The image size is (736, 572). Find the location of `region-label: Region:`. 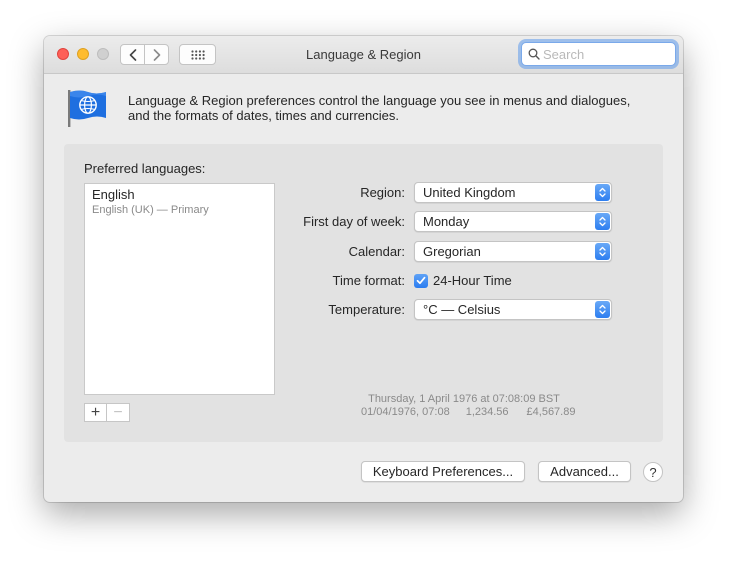

region-label: Region: is located at coordinates (382, 192).